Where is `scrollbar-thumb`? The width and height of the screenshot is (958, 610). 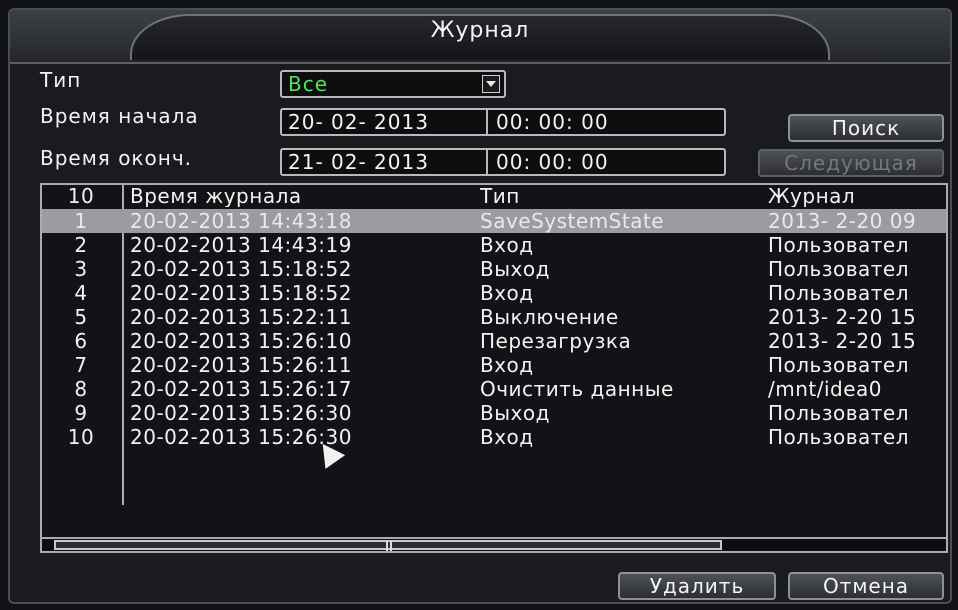 scrollbar-thumb is located at coordinates (388, 545).